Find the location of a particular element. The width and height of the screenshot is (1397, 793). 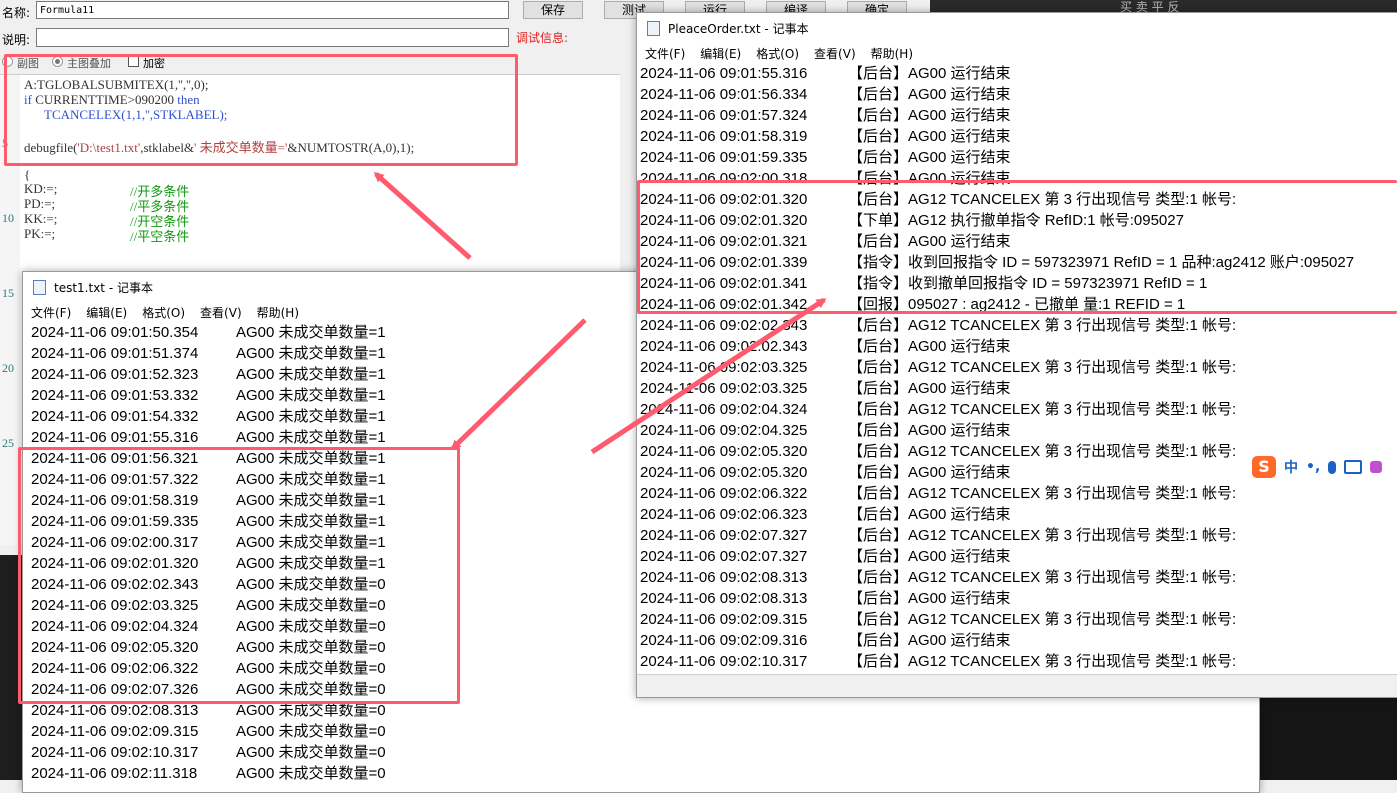

log-timestamp: 2024-11-06 09:01:50.354 is located at coordinates (115, 332).